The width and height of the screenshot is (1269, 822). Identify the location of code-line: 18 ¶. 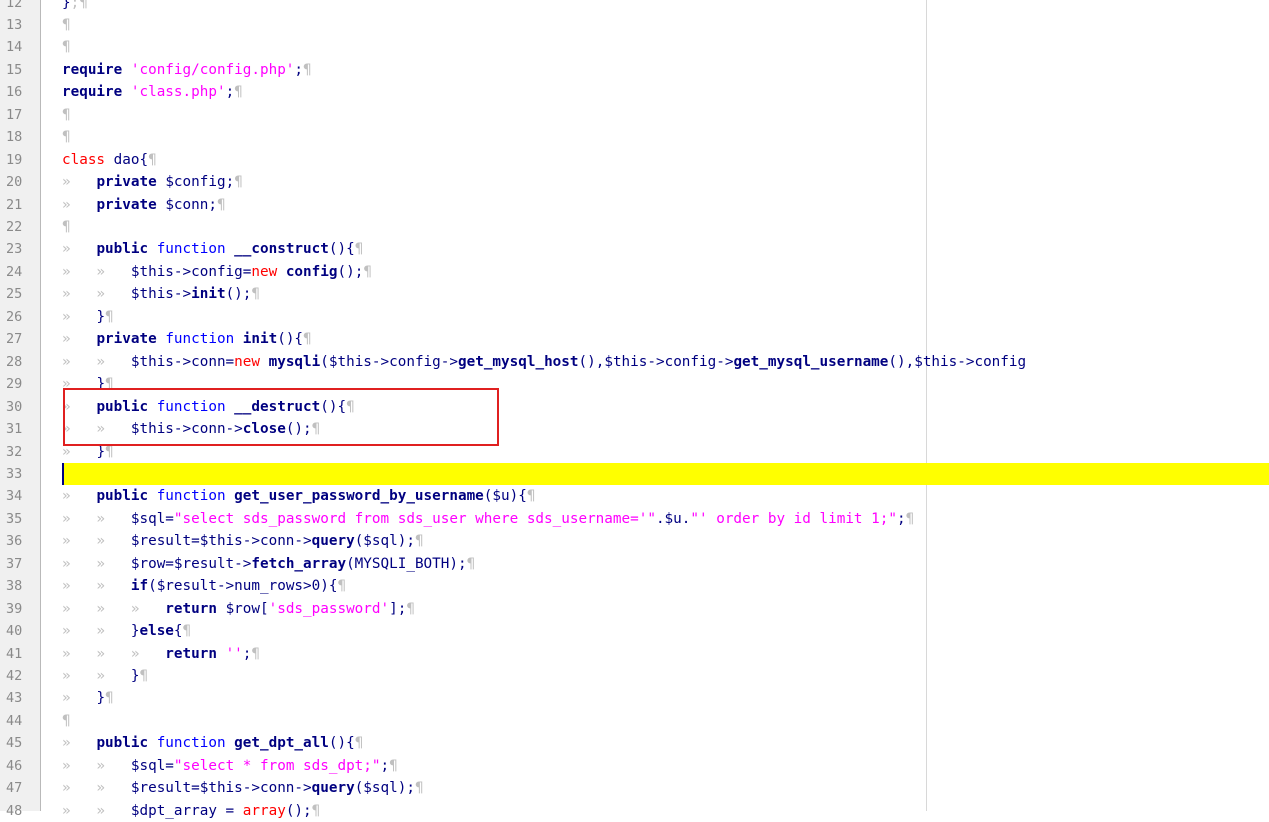
(634, 137).